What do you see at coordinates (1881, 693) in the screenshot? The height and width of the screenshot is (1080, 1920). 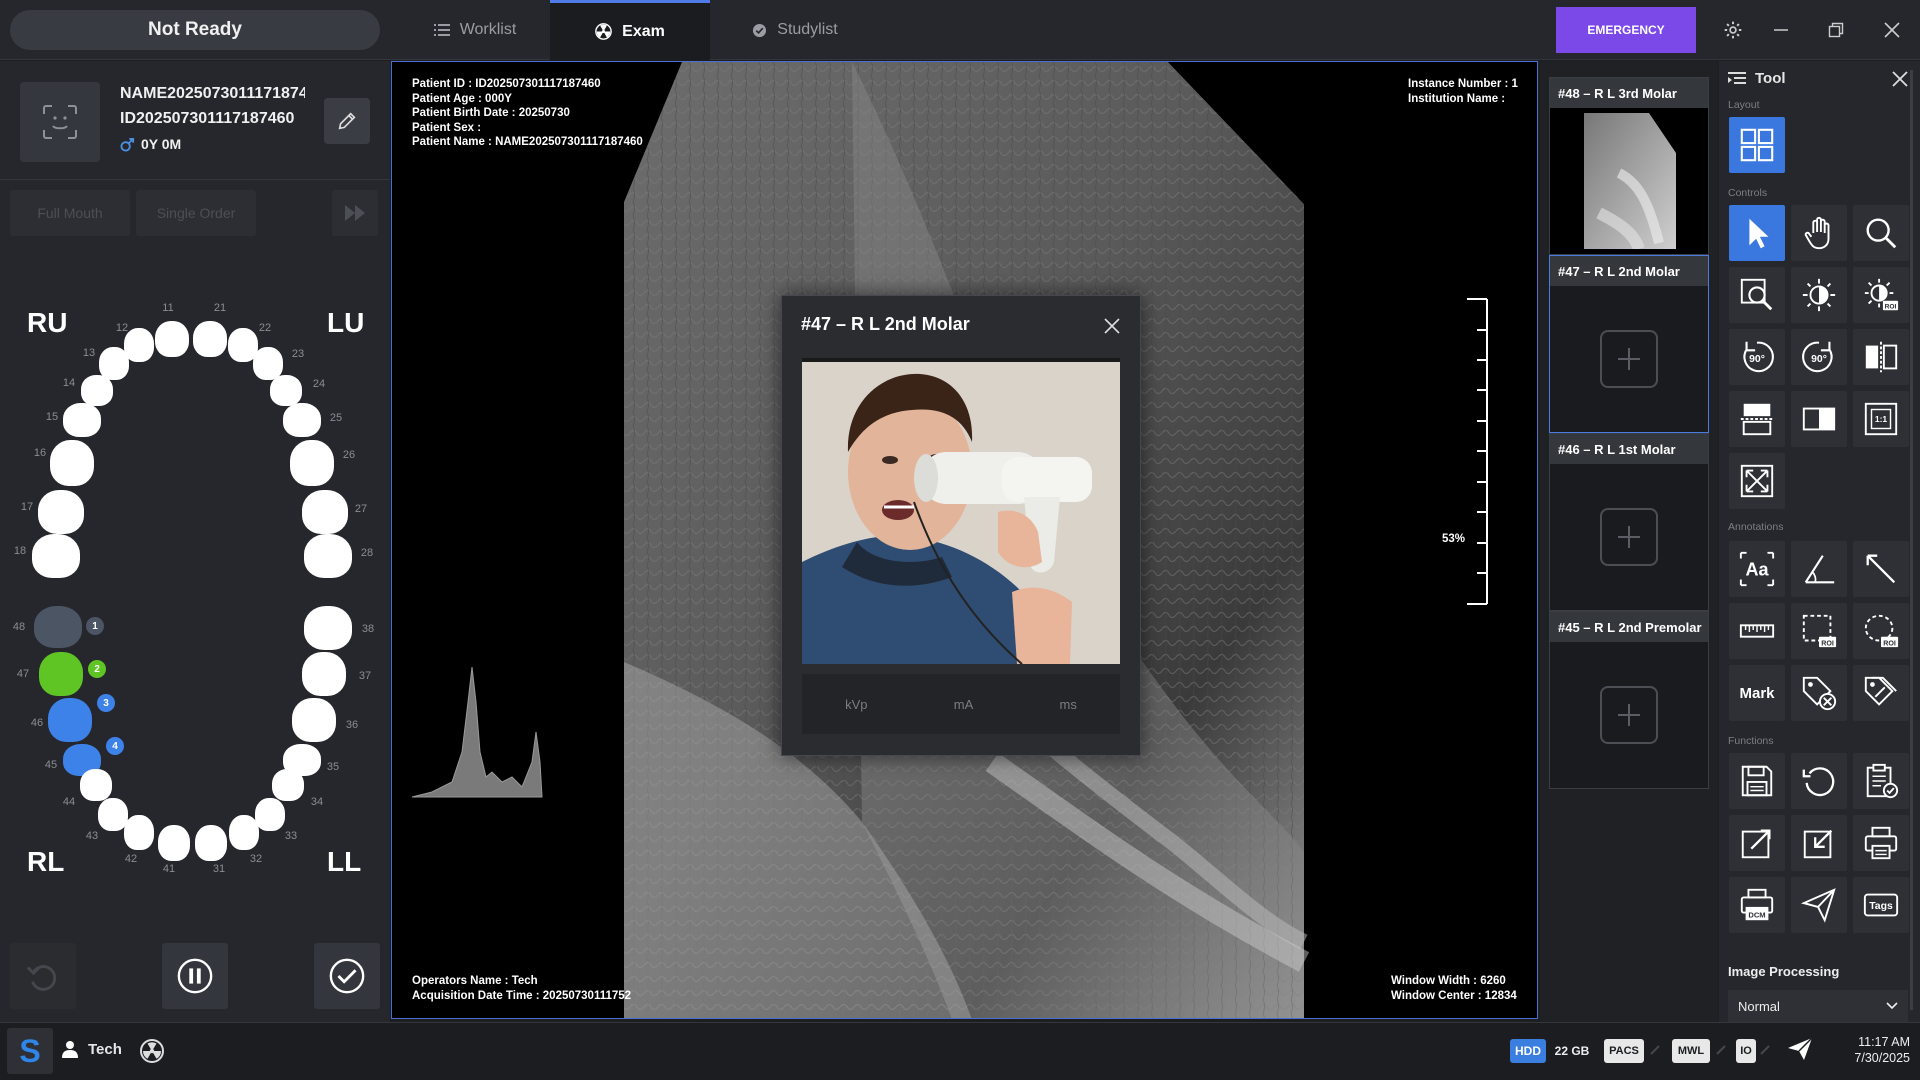 I see `clear-tags-button` at bounding box center [1881, 693].